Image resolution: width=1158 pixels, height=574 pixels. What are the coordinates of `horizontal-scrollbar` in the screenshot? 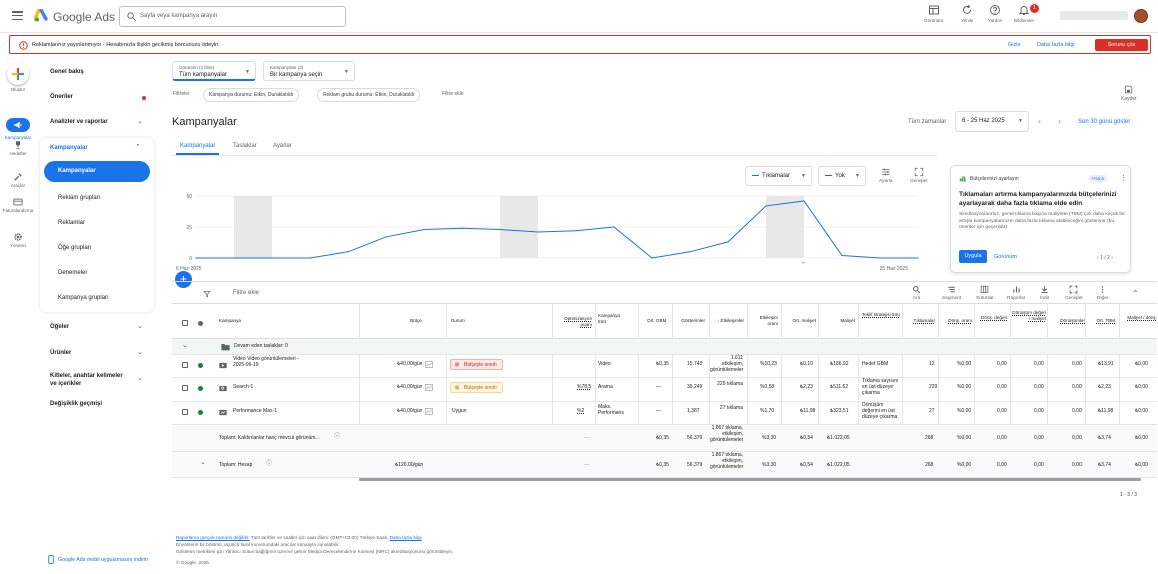 It's located at (750, 479).